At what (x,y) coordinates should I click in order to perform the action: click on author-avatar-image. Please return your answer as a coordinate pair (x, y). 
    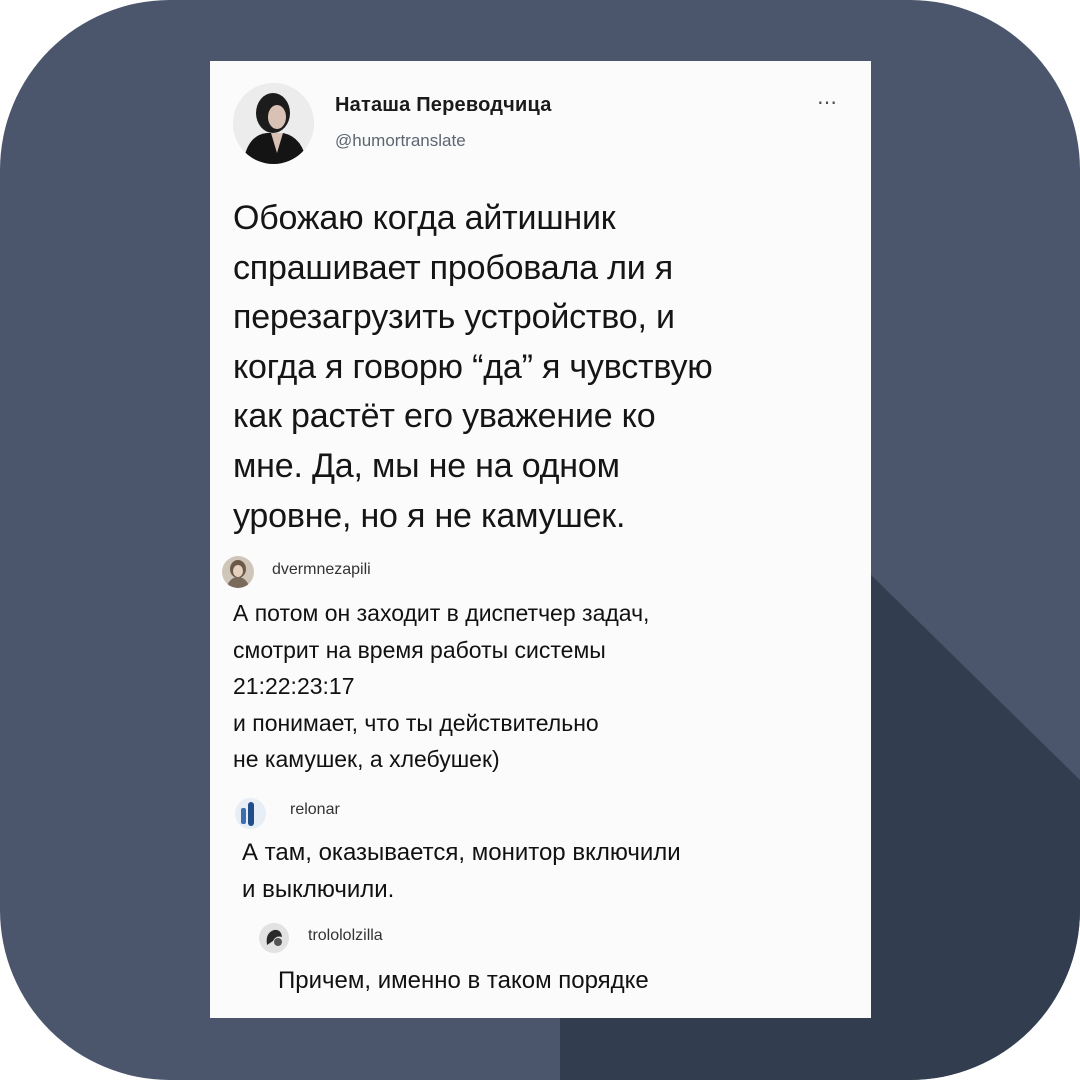
    Looking at the image, I should click on (273, 123).